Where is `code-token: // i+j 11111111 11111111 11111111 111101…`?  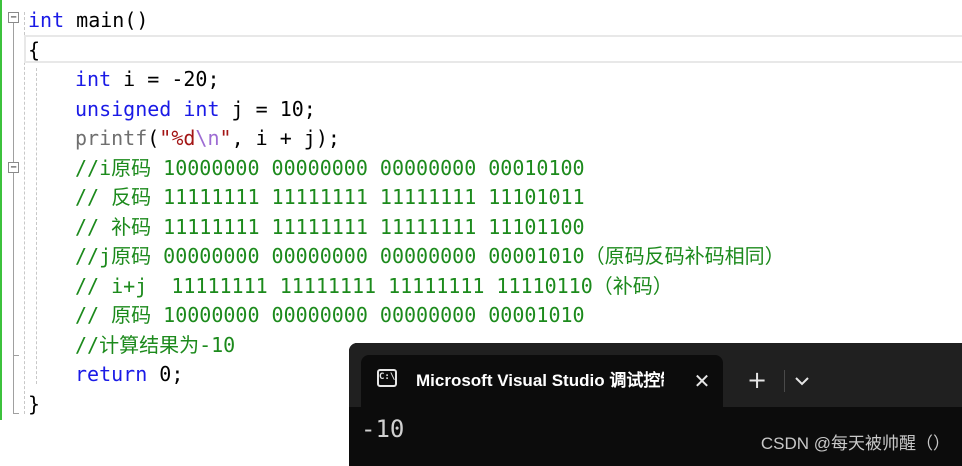 code-token: // i+j 11111111 11111111 11111111 111101… is located at coordinates (374, 285).